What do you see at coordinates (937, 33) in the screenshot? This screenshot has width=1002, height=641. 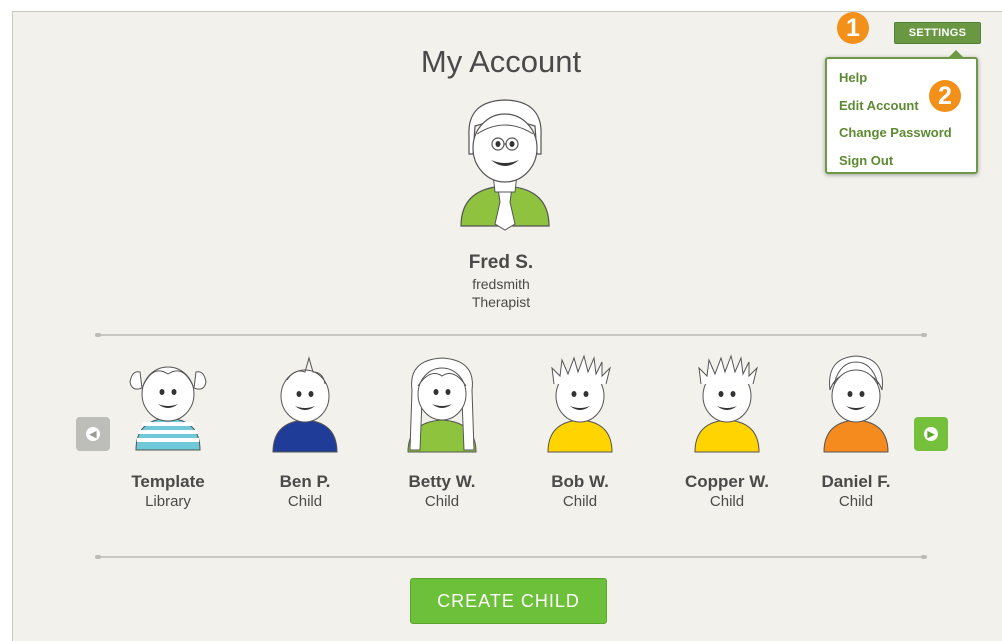 I see `settings-button: SETTINGS` at bounding box center [937, 33].